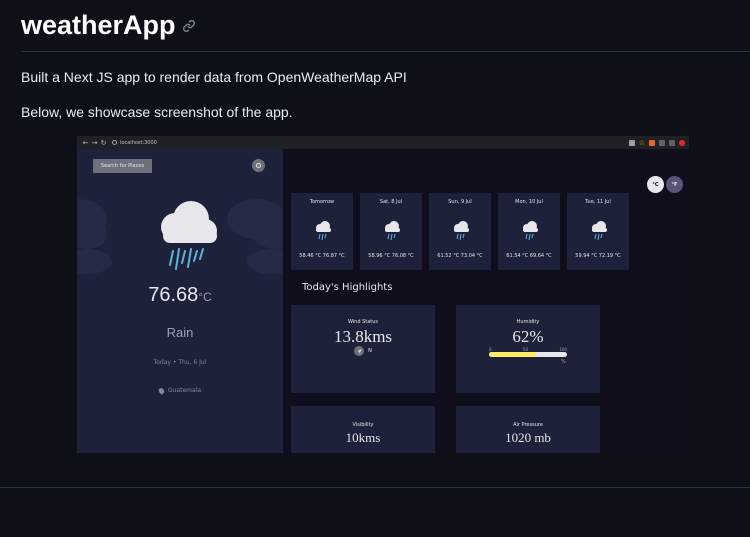 This screenshot has height=537, width=750. I want to click on forecast-day: Tue, 11 Jul, so click(598, 202).